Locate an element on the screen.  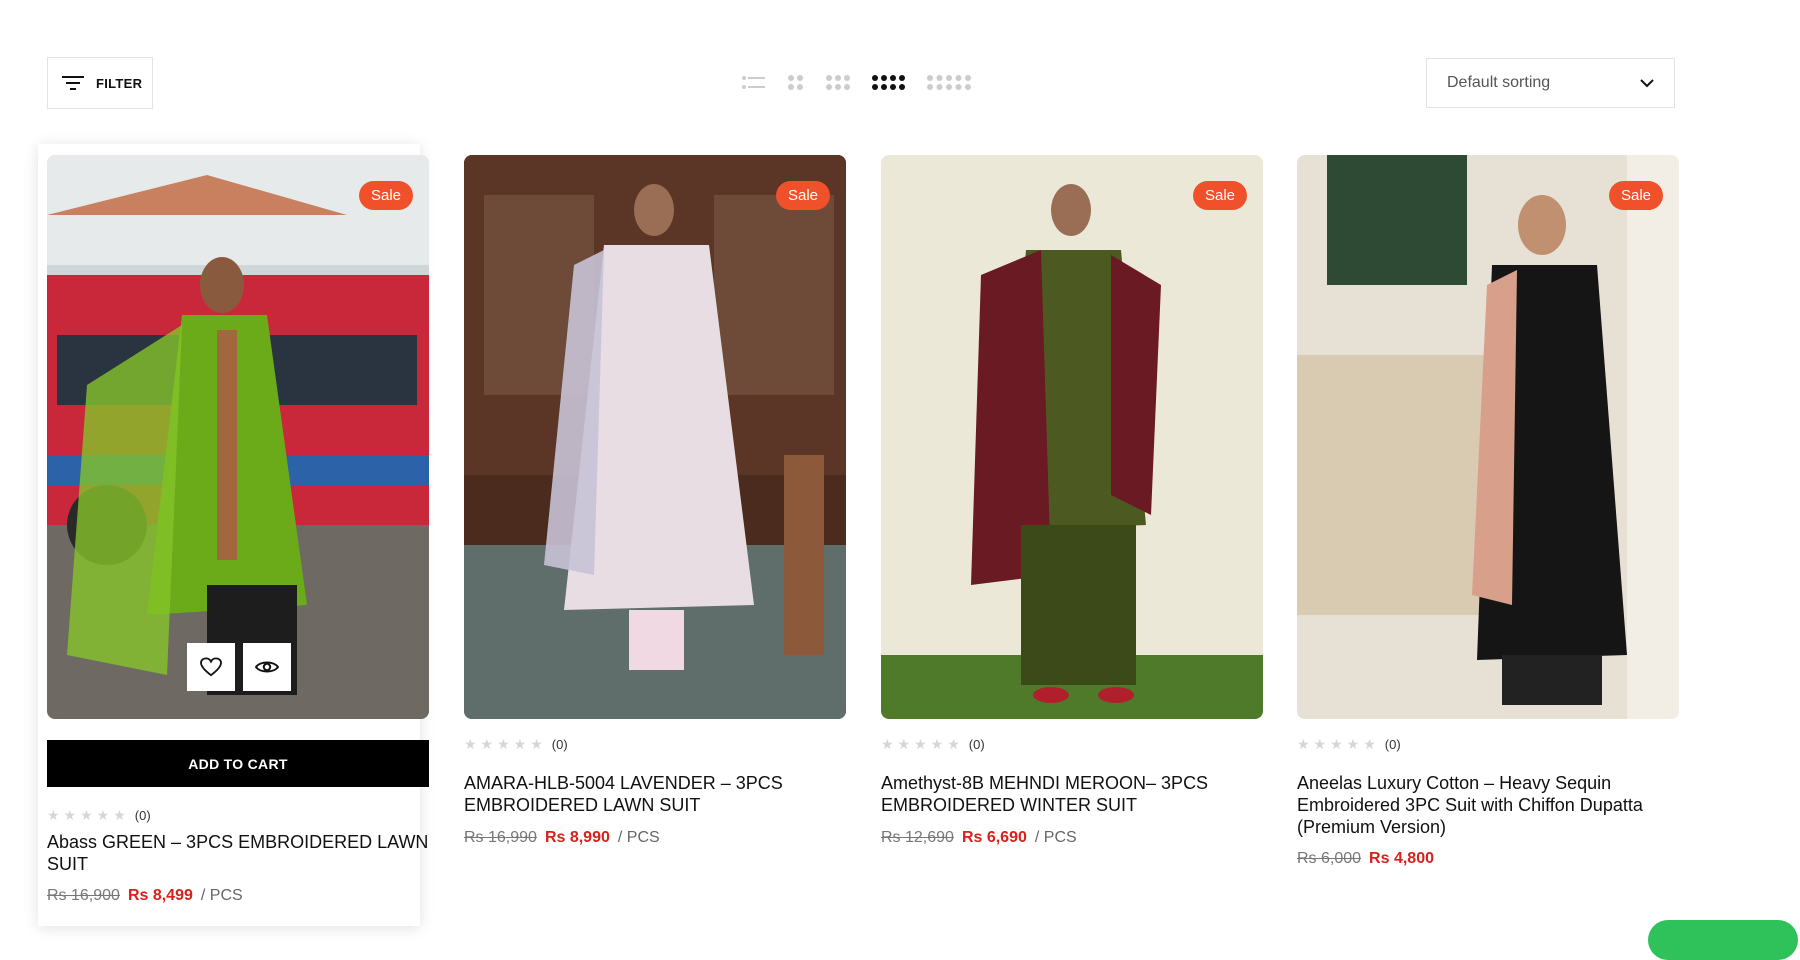
sort-value: Default sorting is located at coordinates (1499, 82).